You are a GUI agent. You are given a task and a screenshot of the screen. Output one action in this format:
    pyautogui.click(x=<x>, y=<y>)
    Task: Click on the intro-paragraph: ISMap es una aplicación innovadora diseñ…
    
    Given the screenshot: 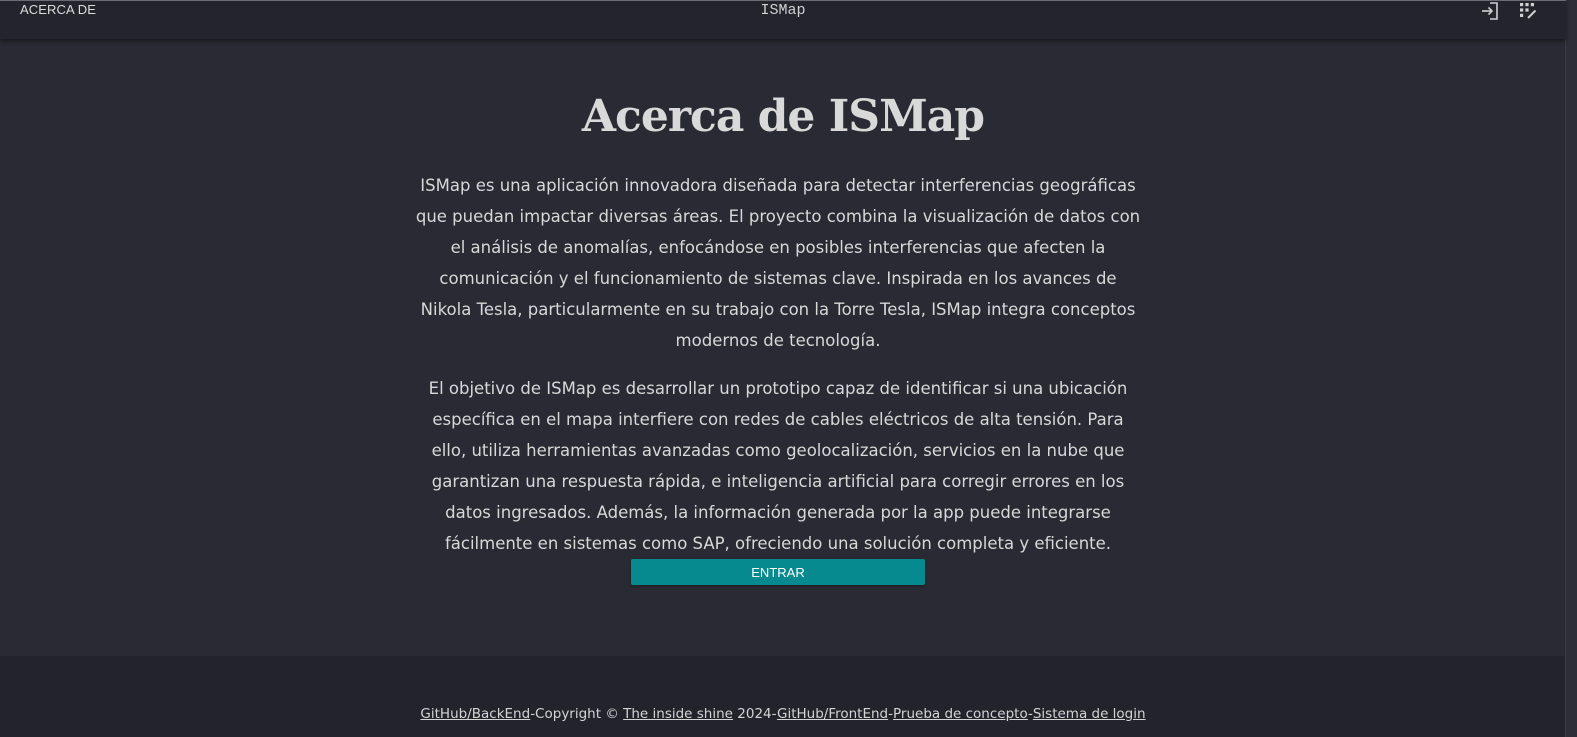 What is the action you would take?
    pyautogui.click(x=778, y=263)
    